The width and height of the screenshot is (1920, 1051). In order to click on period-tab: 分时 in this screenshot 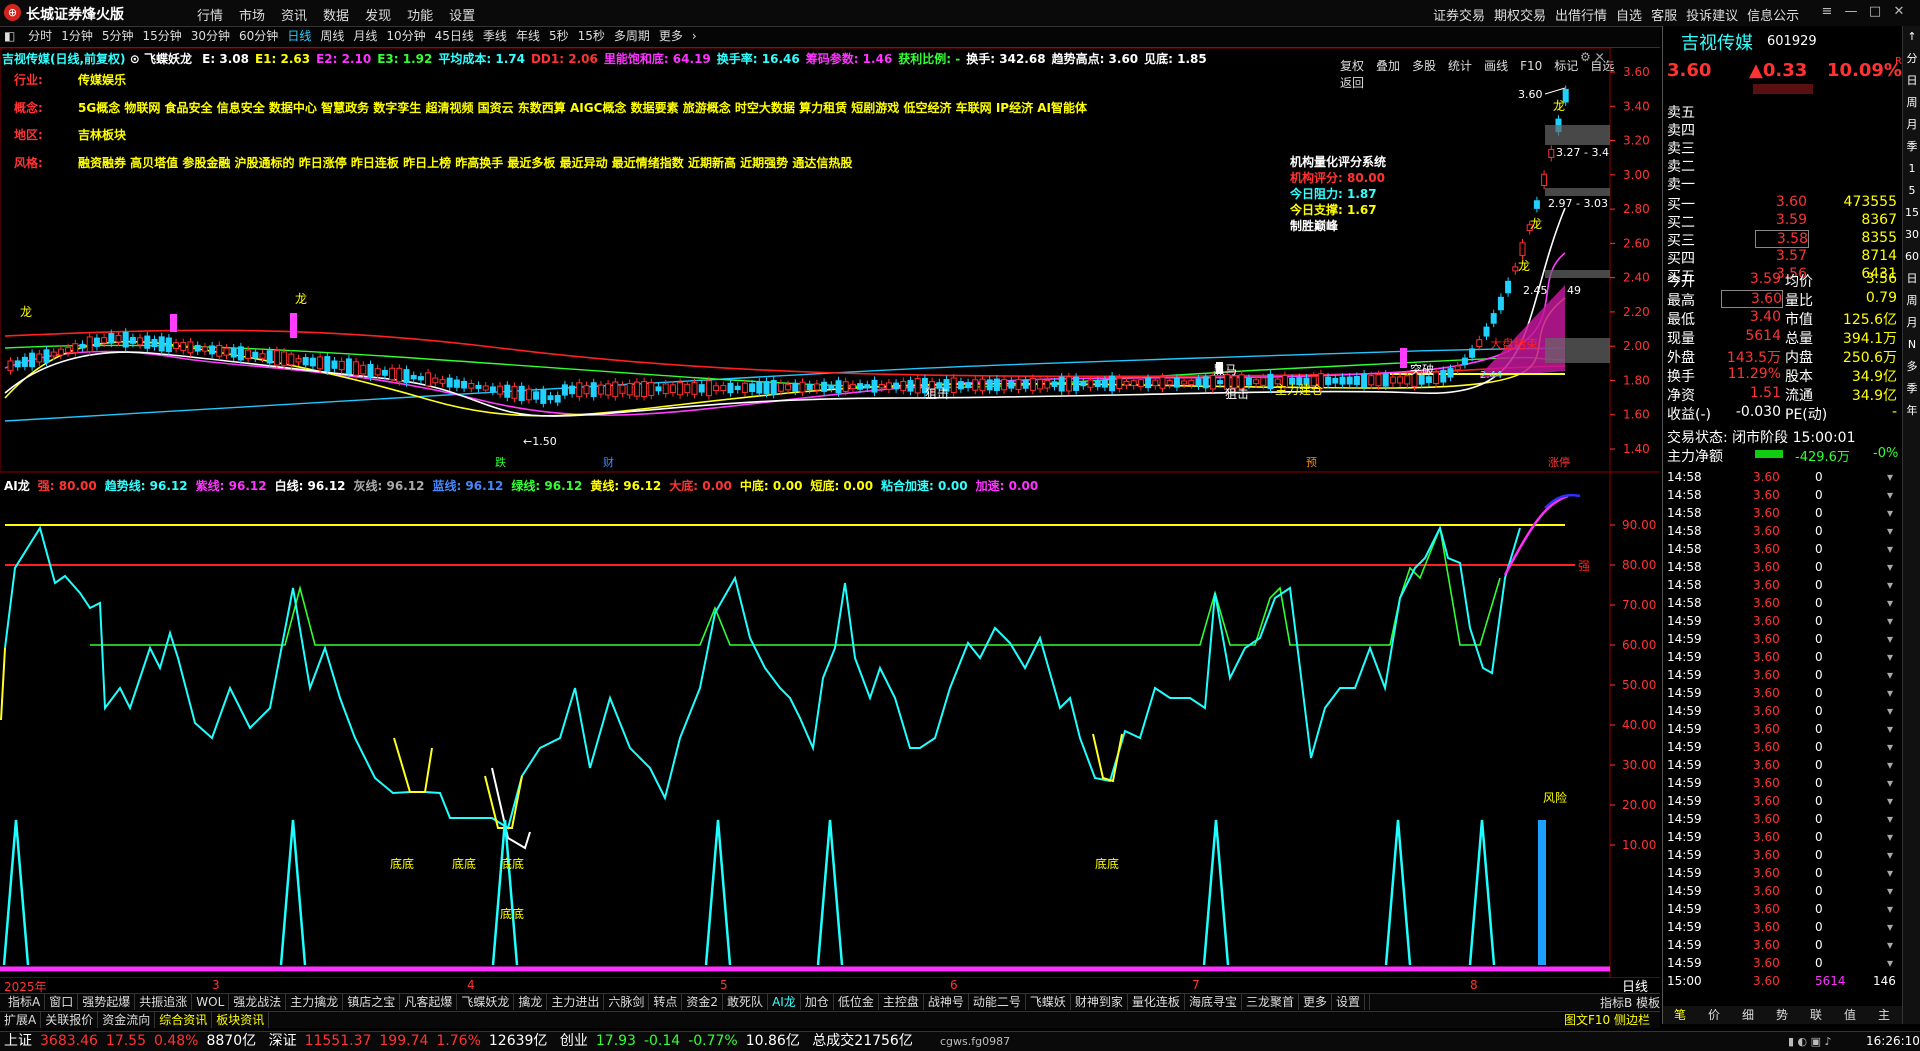, I will do `click(40, 35)`.